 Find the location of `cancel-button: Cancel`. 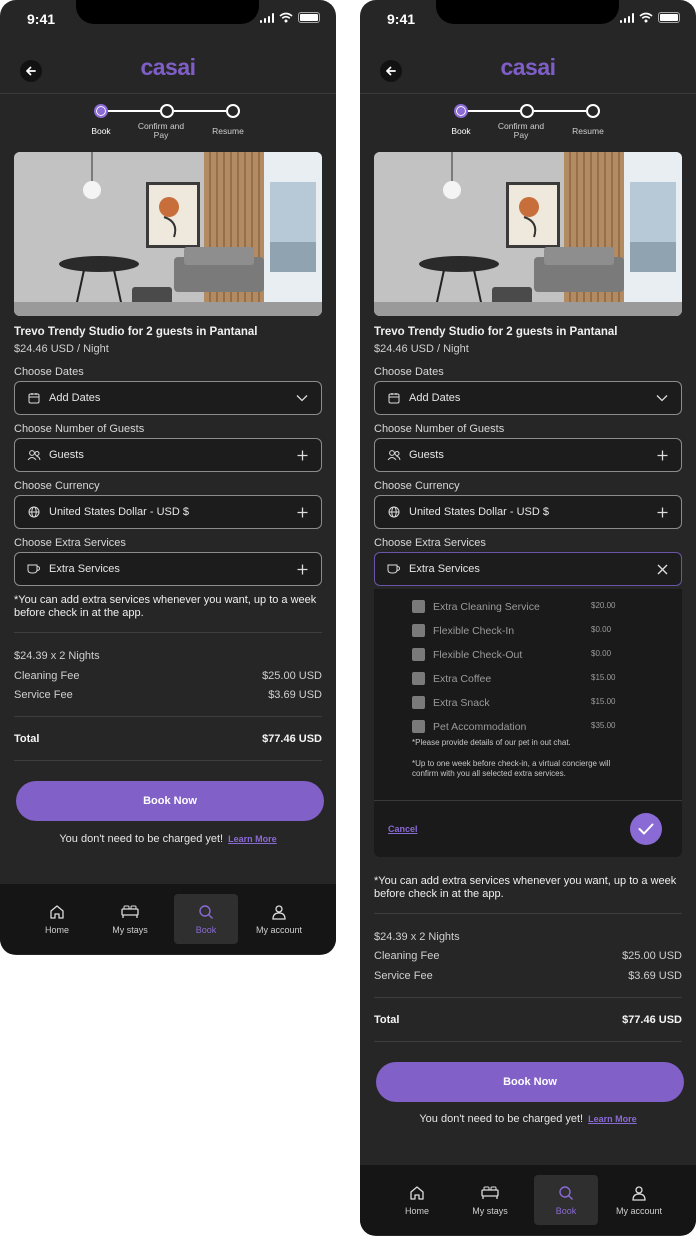

cancel-button: Cancel is located at coordinates (403, 829).